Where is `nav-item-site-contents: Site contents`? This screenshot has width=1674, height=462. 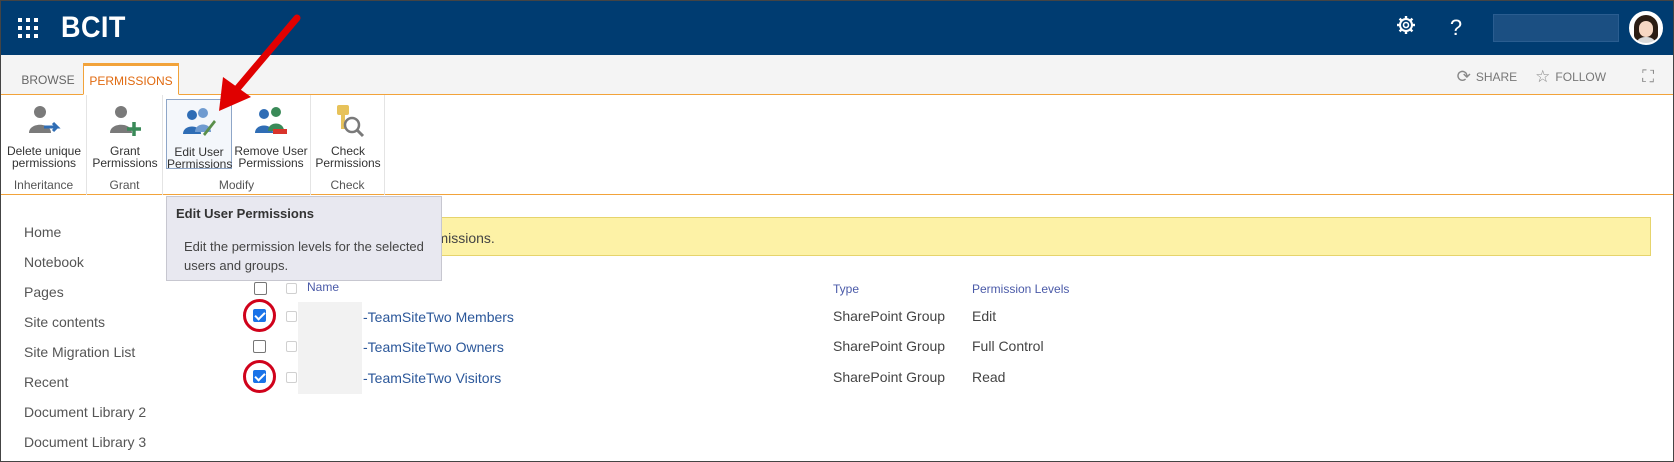
nav-item-site-contents: Site contents is located at coordinates (85, 328).